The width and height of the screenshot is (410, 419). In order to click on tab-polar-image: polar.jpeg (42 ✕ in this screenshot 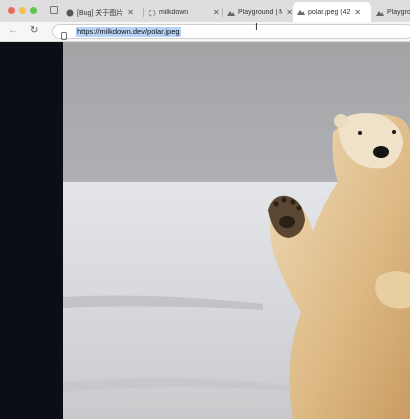, I will do `click(332, 12)`.